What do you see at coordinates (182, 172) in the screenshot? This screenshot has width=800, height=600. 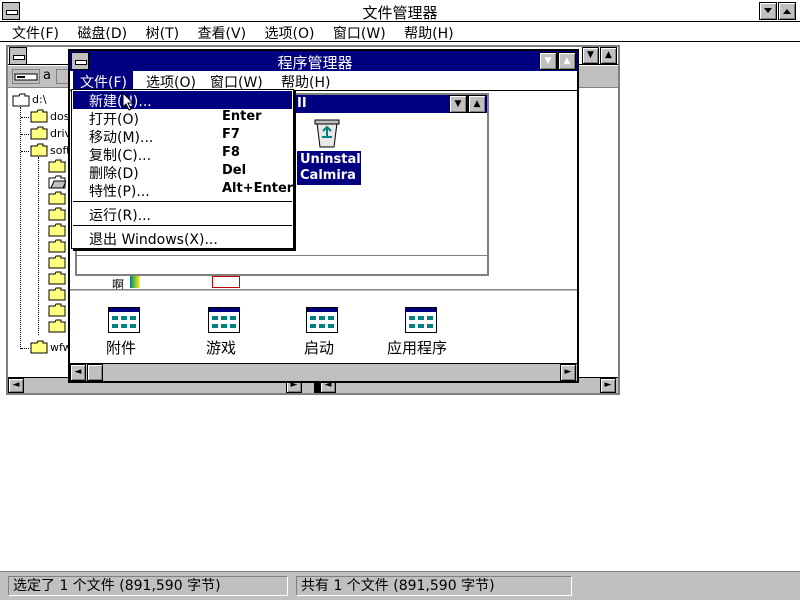 I see `menu-item-delete: 删除(D) Del` at bounding box center [182, 172].